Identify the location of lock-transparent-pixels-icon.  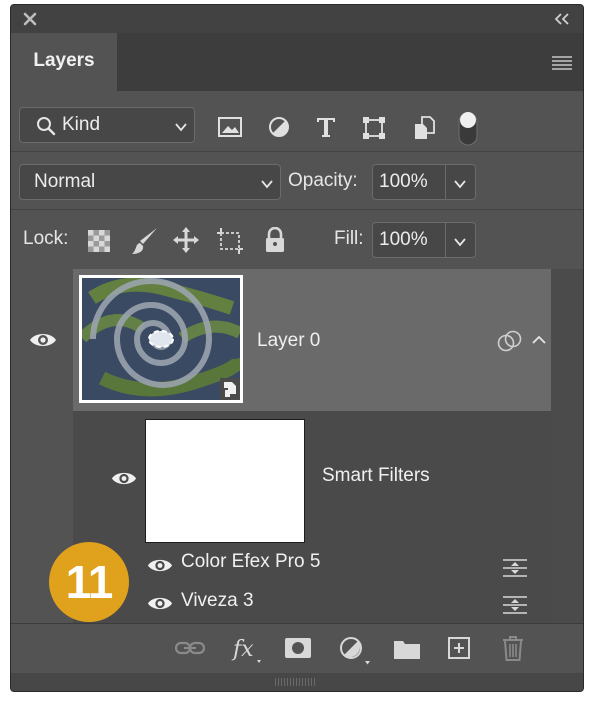
(99, 241).